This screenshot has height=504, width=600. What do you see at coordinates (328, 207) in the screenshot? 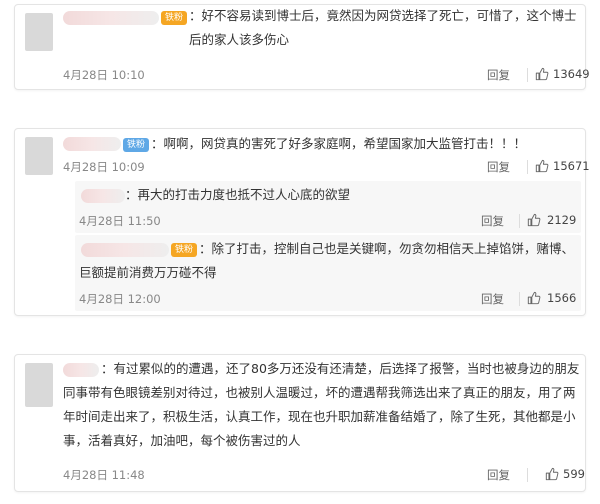
I see `reply-item: ：再大的打击力度也抵不过人心底的欲望 4月28日 11:50 回复 2129` at bounding box center [328, 207].